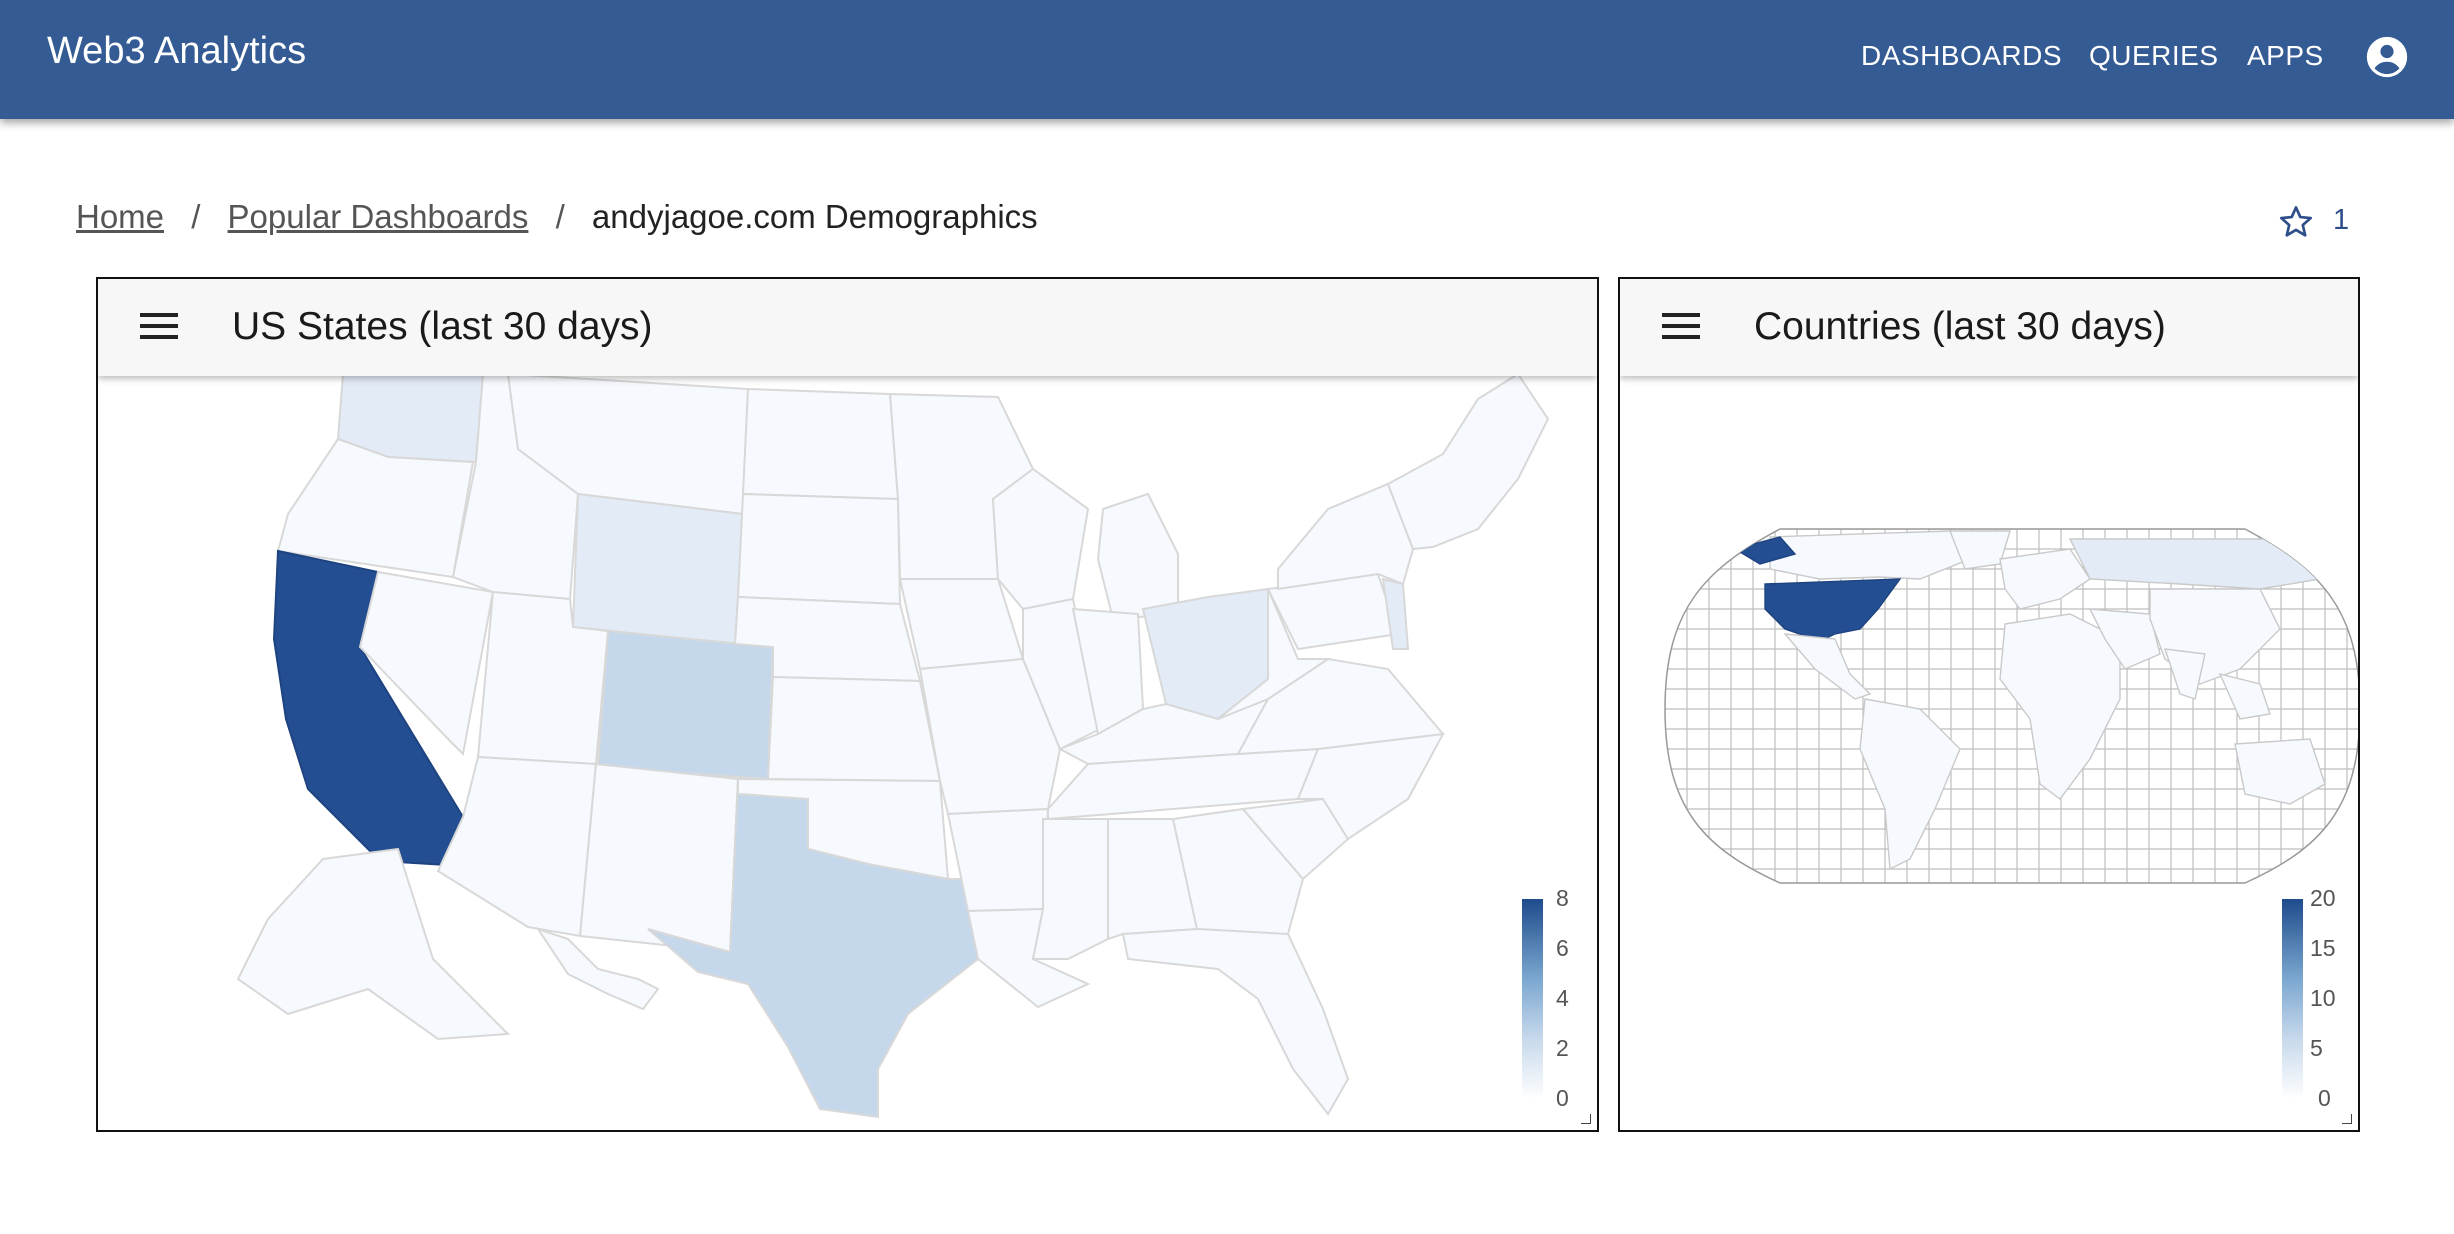  What do you see at coordinates (2296, 222) in the screenshot?
I see `star-outline-icon` at bounding box center [2296, 222].